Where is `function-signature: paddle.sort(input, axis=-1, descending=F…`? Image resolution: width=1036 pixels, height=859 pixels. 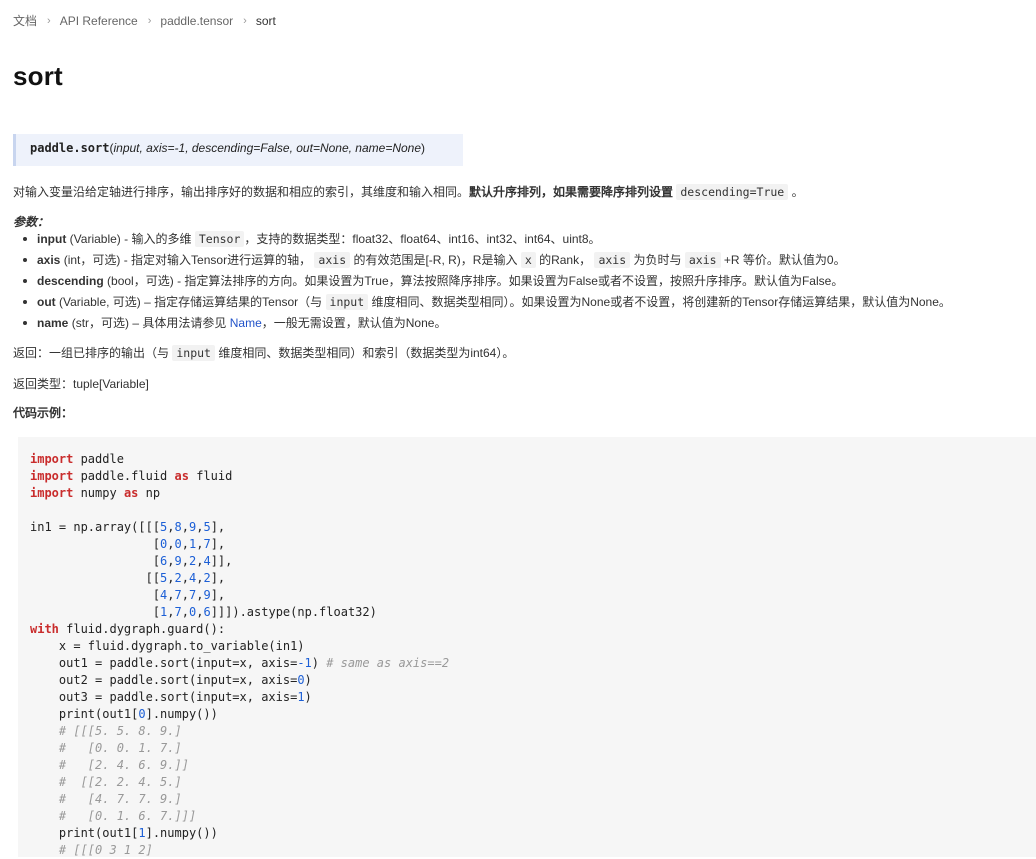
function-signature: paddle.sort(input, axis=-1, descending=F… is located at coordinates (238, 150).